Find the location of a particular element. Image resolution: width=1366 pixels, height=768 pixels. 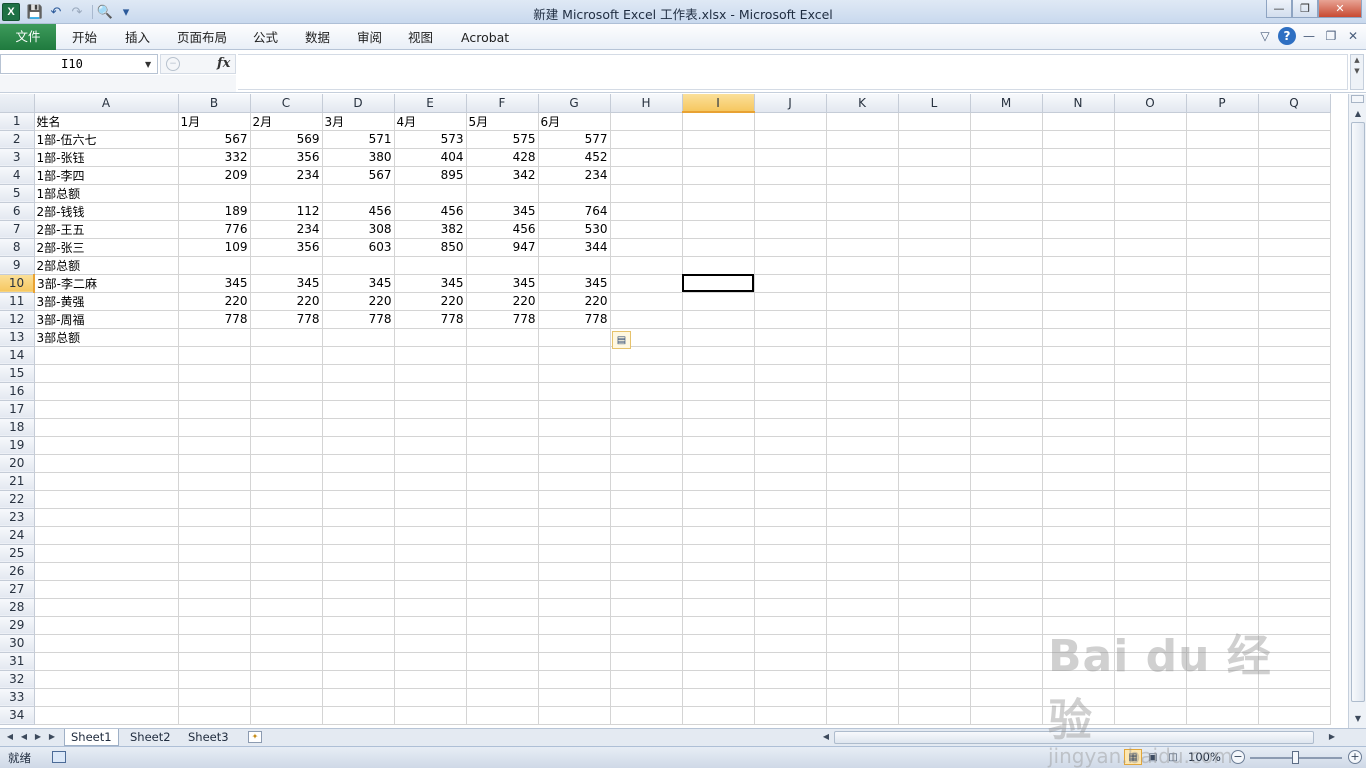

cell-o23 is located at coordinates (1150, 517).